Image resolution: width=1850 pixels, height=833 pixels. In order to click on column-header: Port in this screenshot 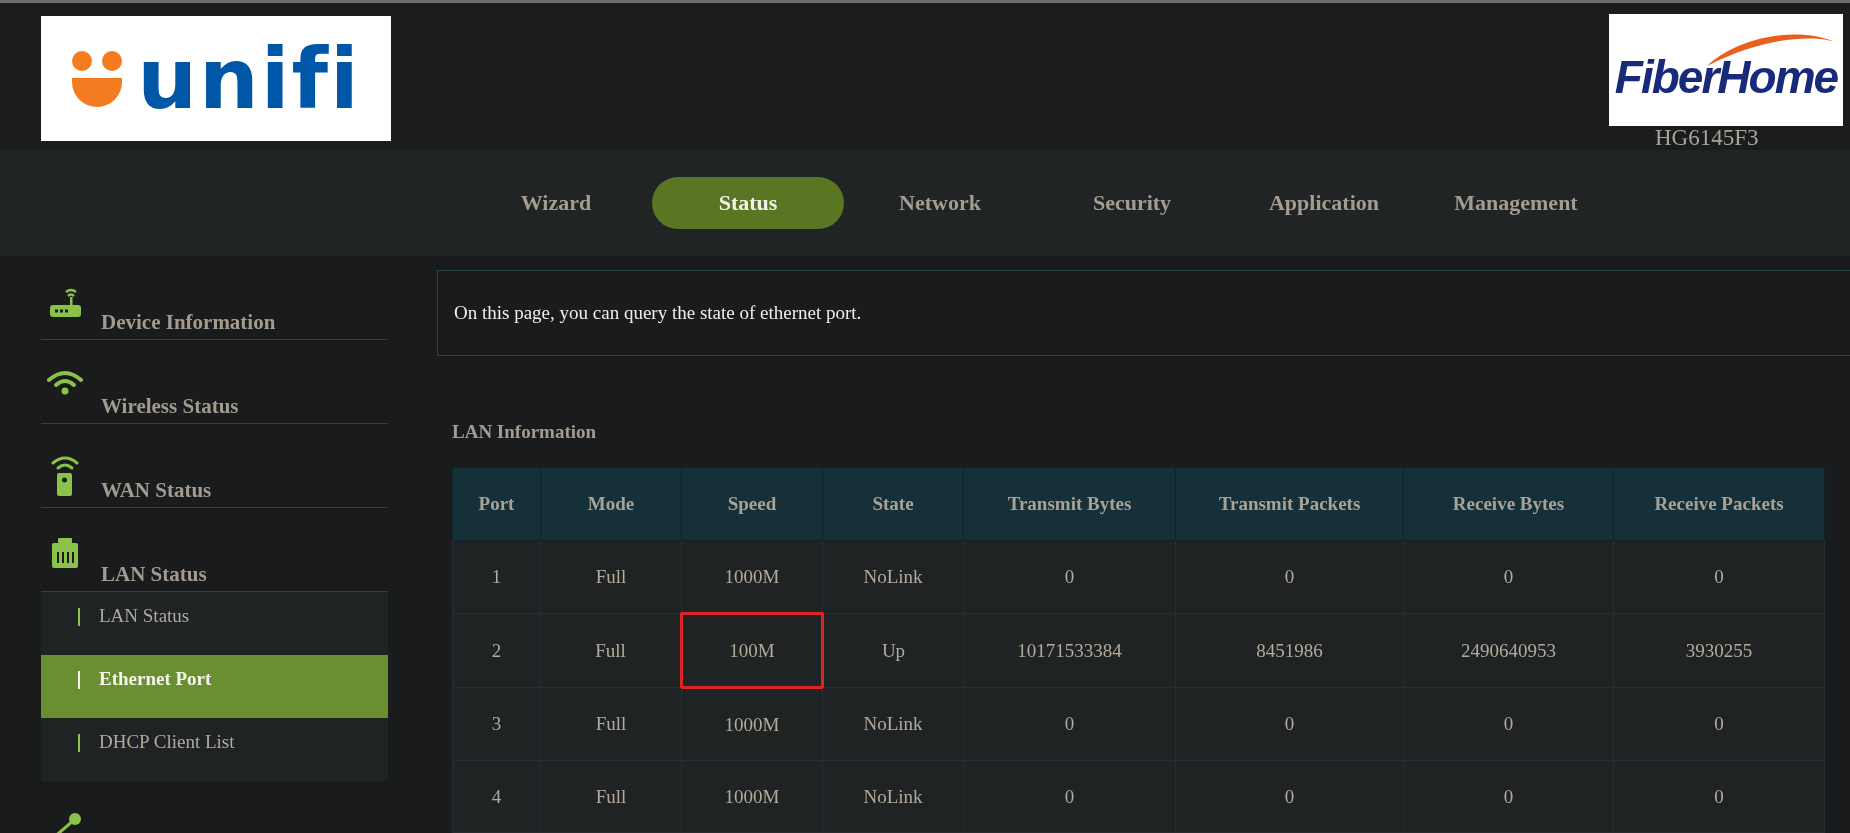, I will do `click(496, 504)`.